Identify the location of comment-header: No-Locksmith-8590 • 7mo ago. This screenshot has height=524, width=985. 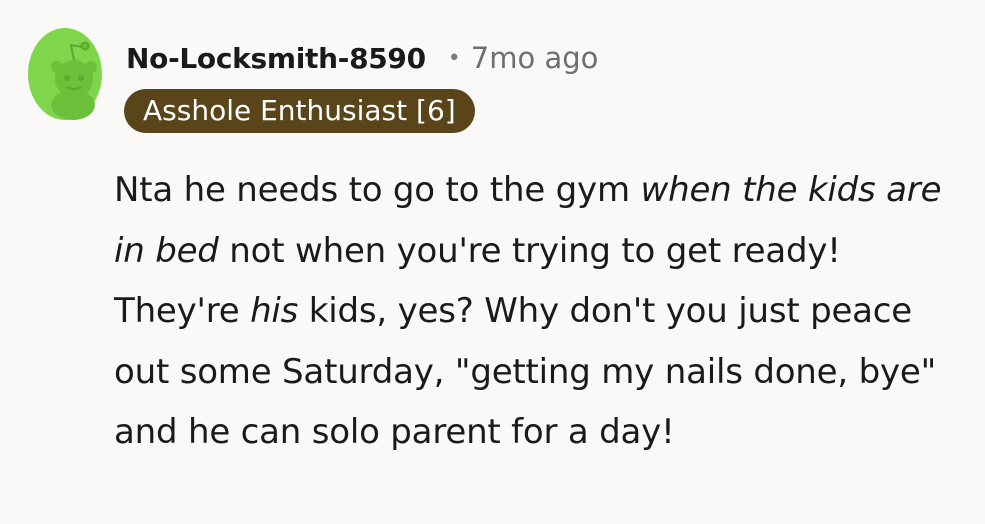
(362, 58).